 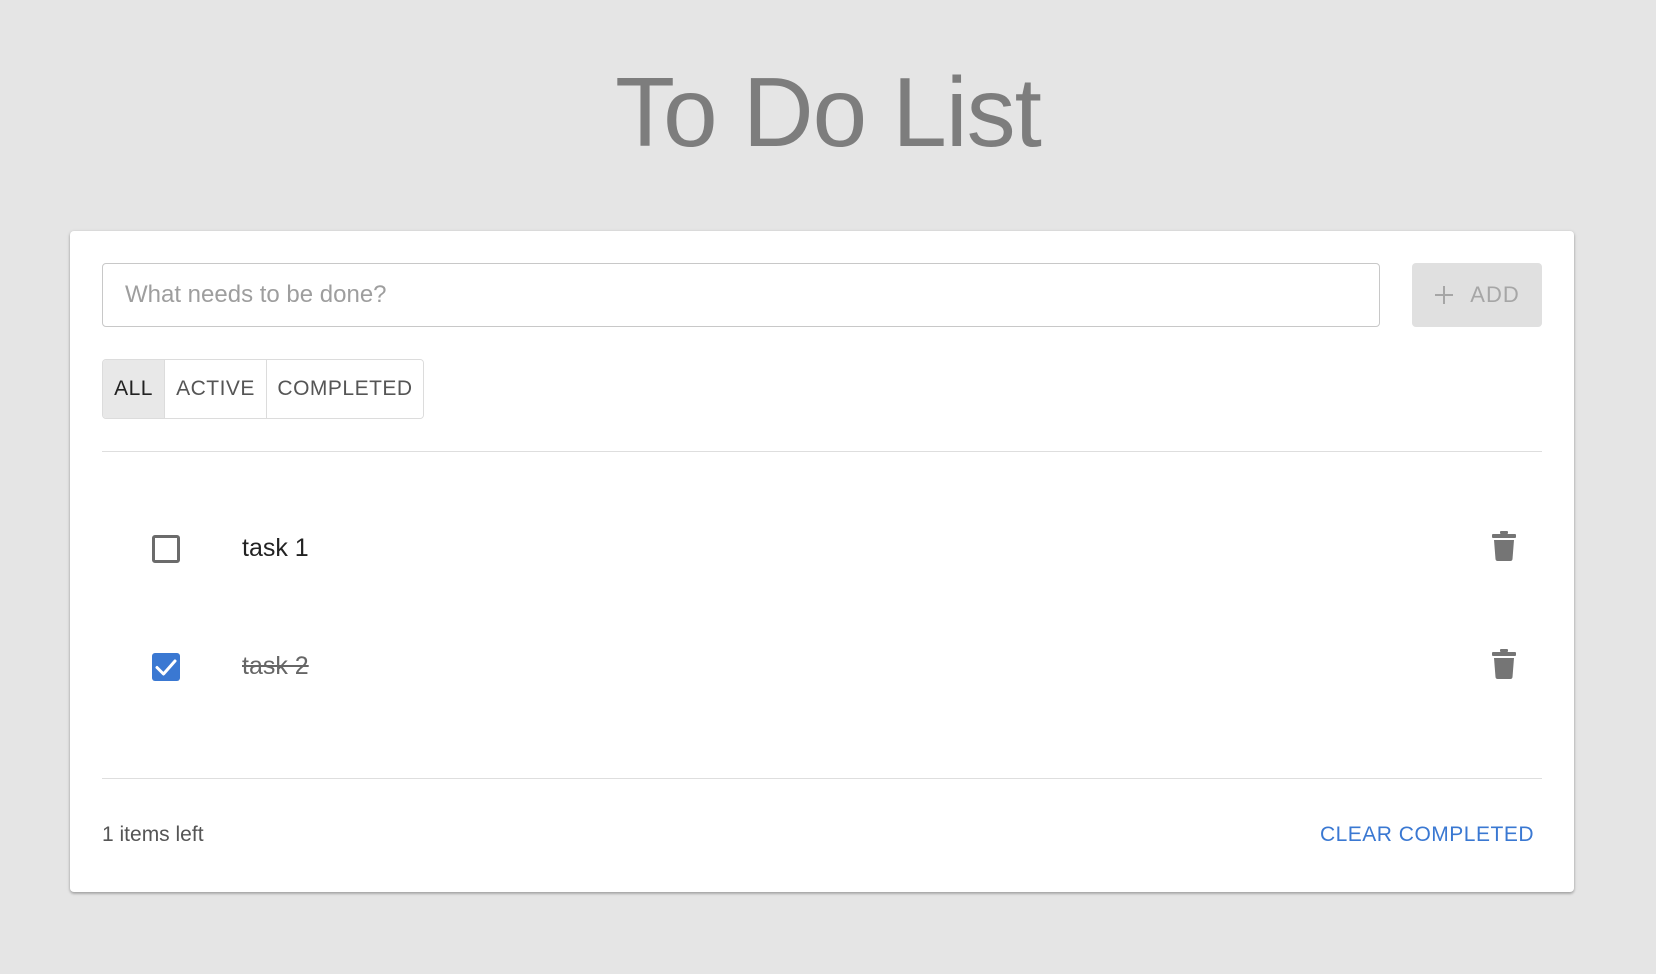 What do you see at coordinates (822, 550) in the screenshot?
I see `todo-item: task 1` at bounding box center [822, 550].